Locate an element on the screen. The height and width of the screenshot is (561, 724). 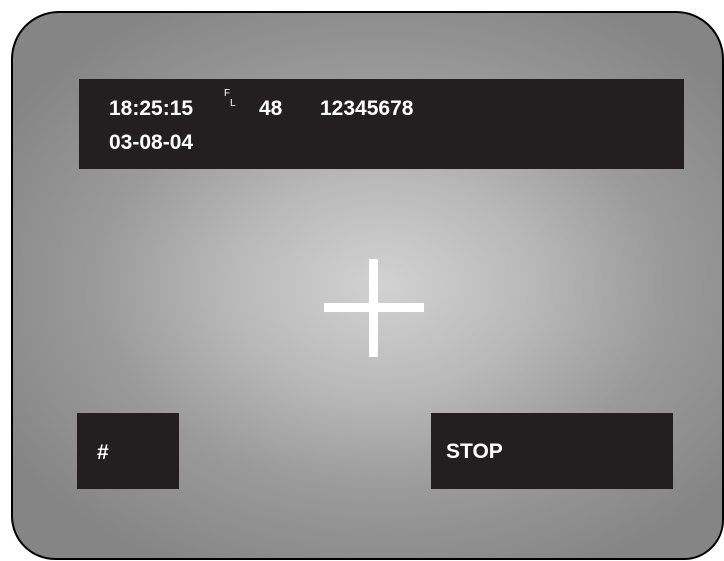
stop-button-label: STOP is located at coordinates (474, 451).